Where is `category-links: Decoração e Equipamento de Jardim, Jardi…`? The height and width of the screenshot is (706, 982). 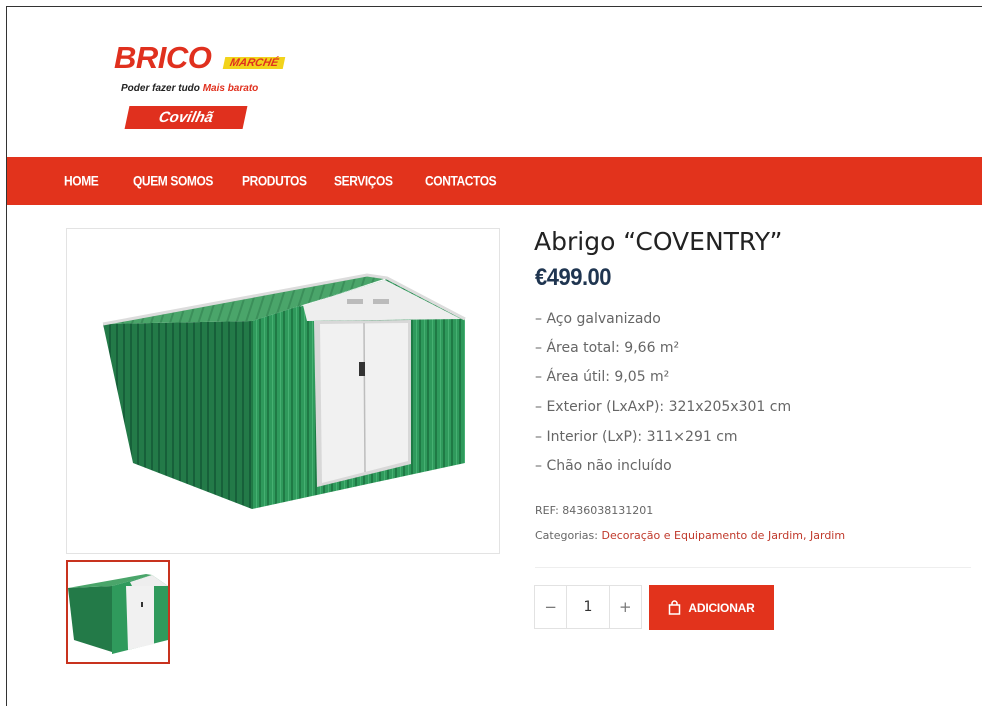 category-links: Decoração e Equipamento de Jardim, Jardi… is located at coordinates (723, 535).